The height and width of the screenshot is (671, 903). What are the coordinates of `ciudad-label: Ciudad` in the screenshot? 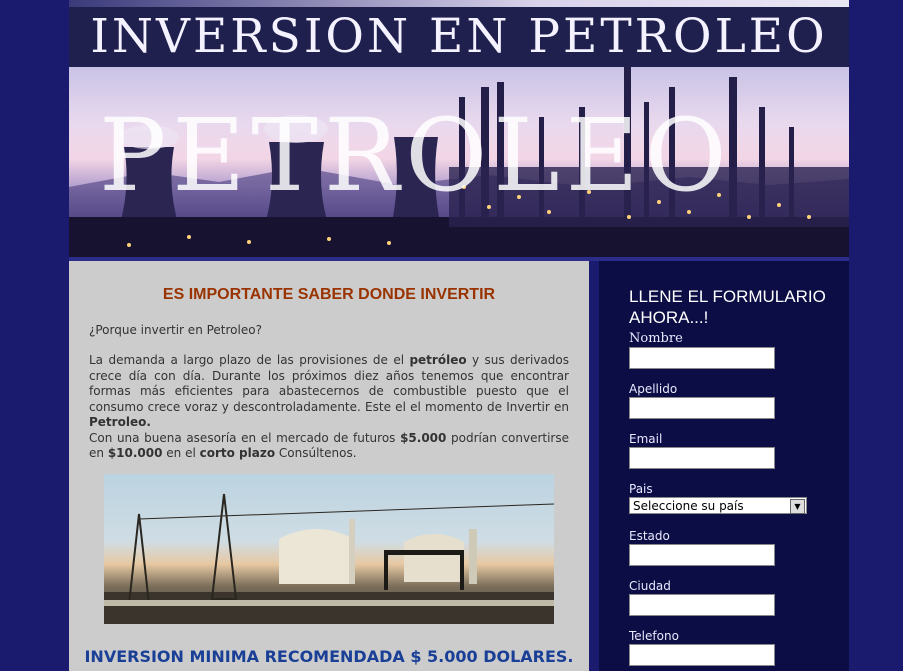 It's located at (650, 586).